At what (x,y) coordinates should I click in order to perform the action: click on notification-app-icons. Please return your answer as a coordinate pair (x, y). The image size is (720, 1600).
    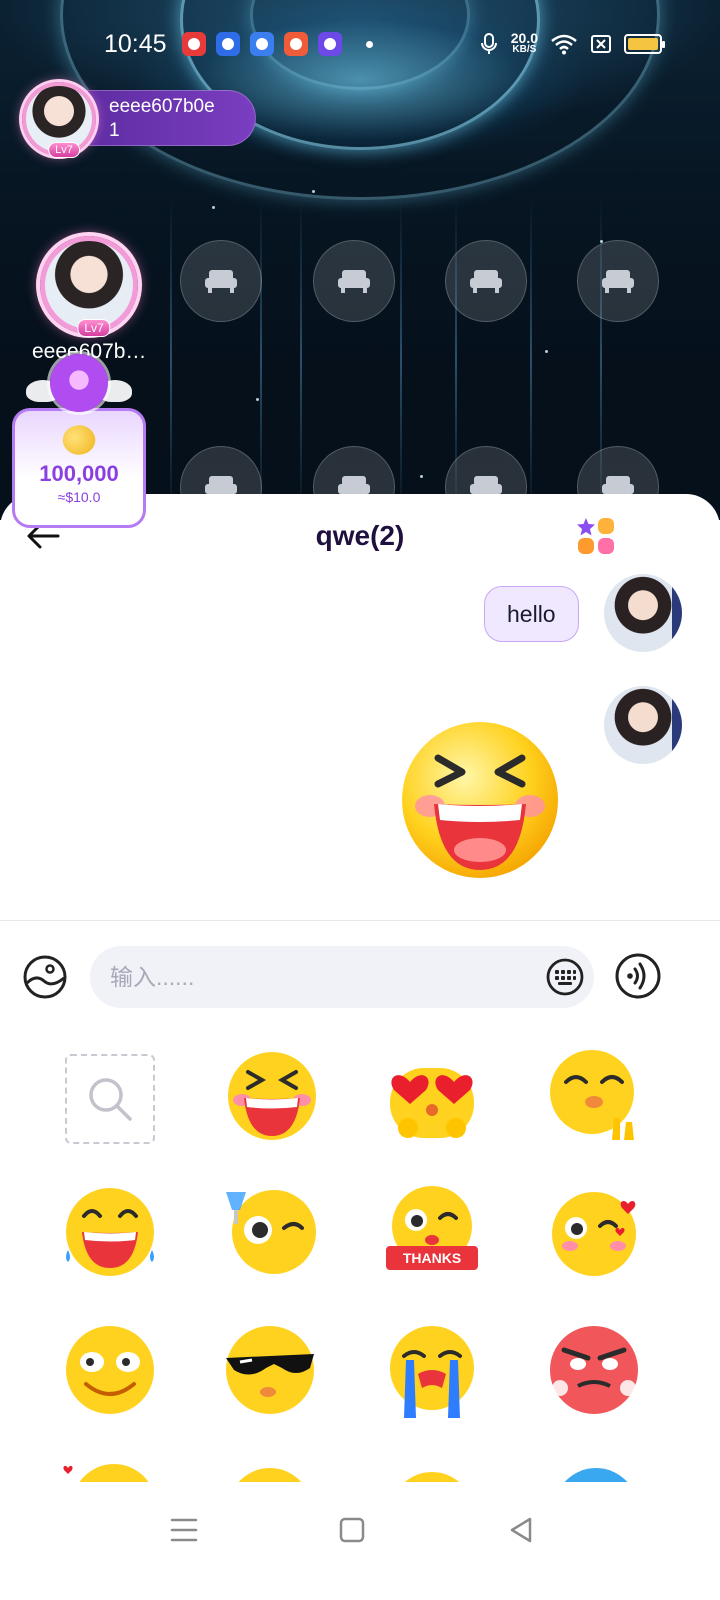
    Looking at the image, I should click on (262, 44).